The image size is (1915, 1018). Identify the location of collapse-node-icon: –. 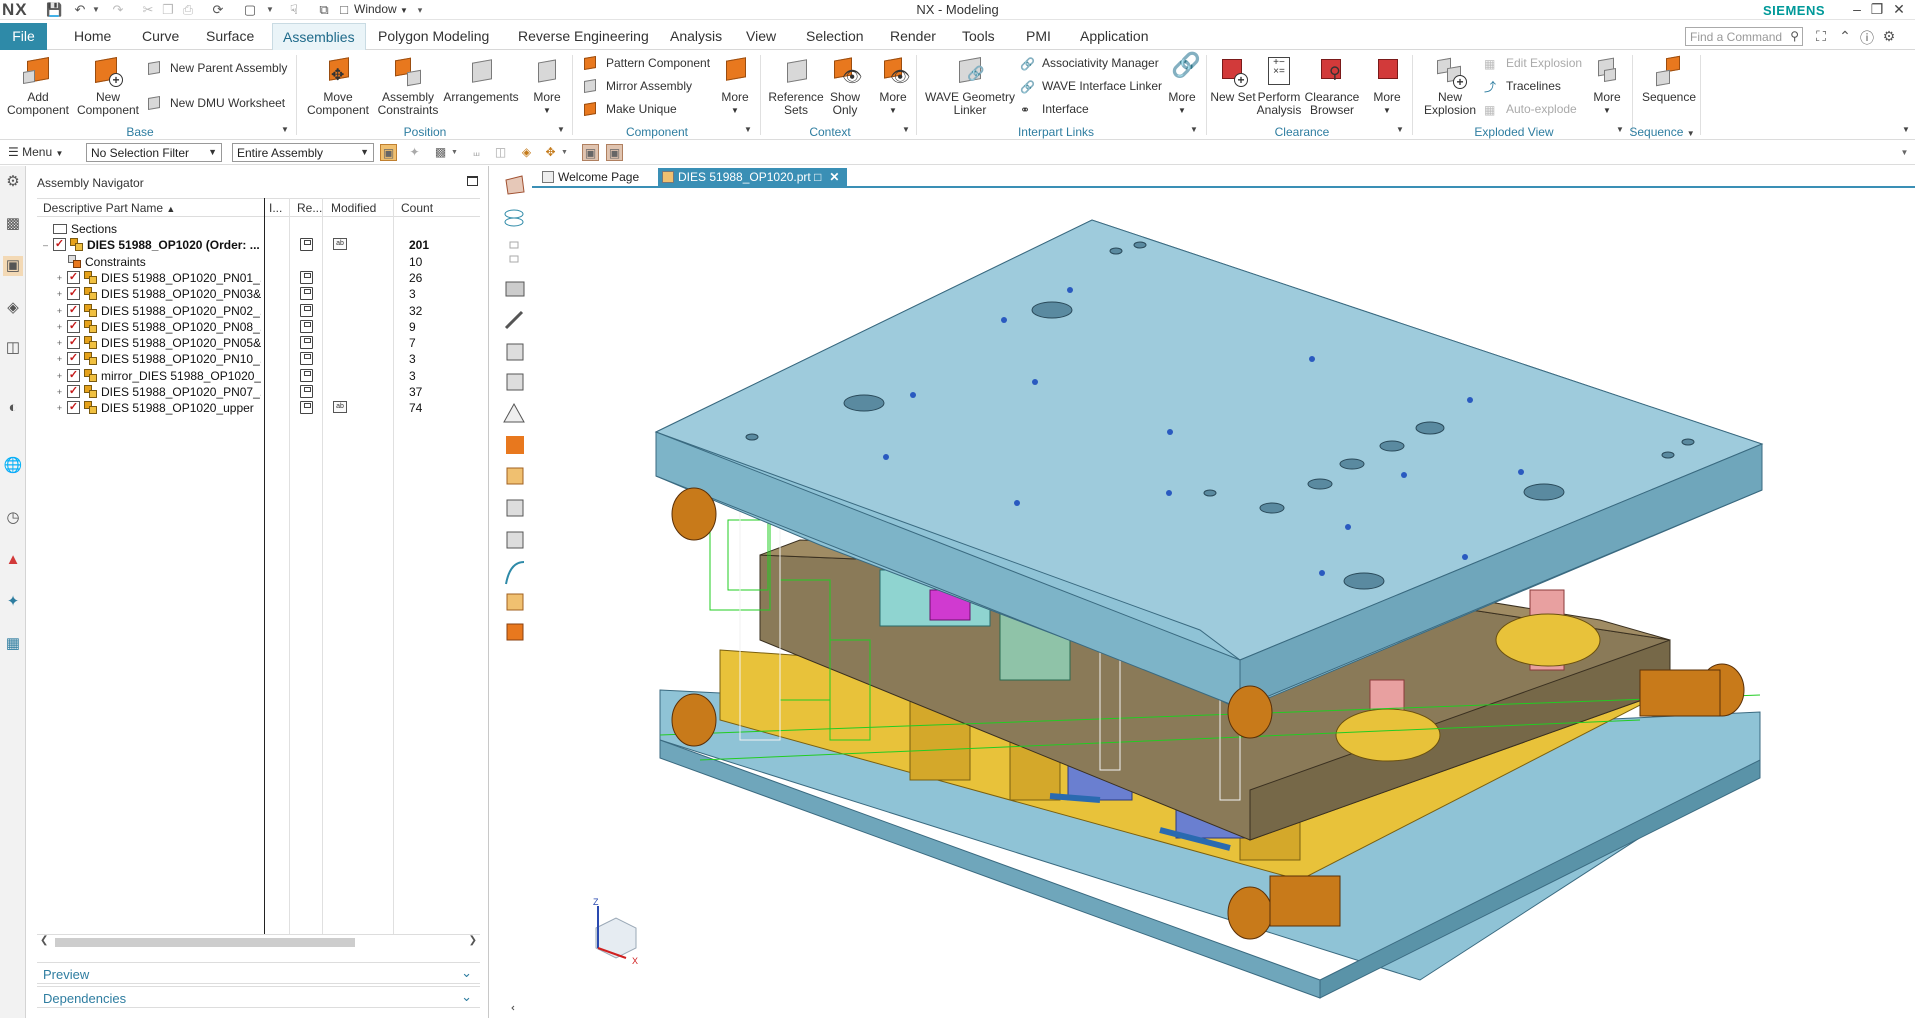
(45, 245).